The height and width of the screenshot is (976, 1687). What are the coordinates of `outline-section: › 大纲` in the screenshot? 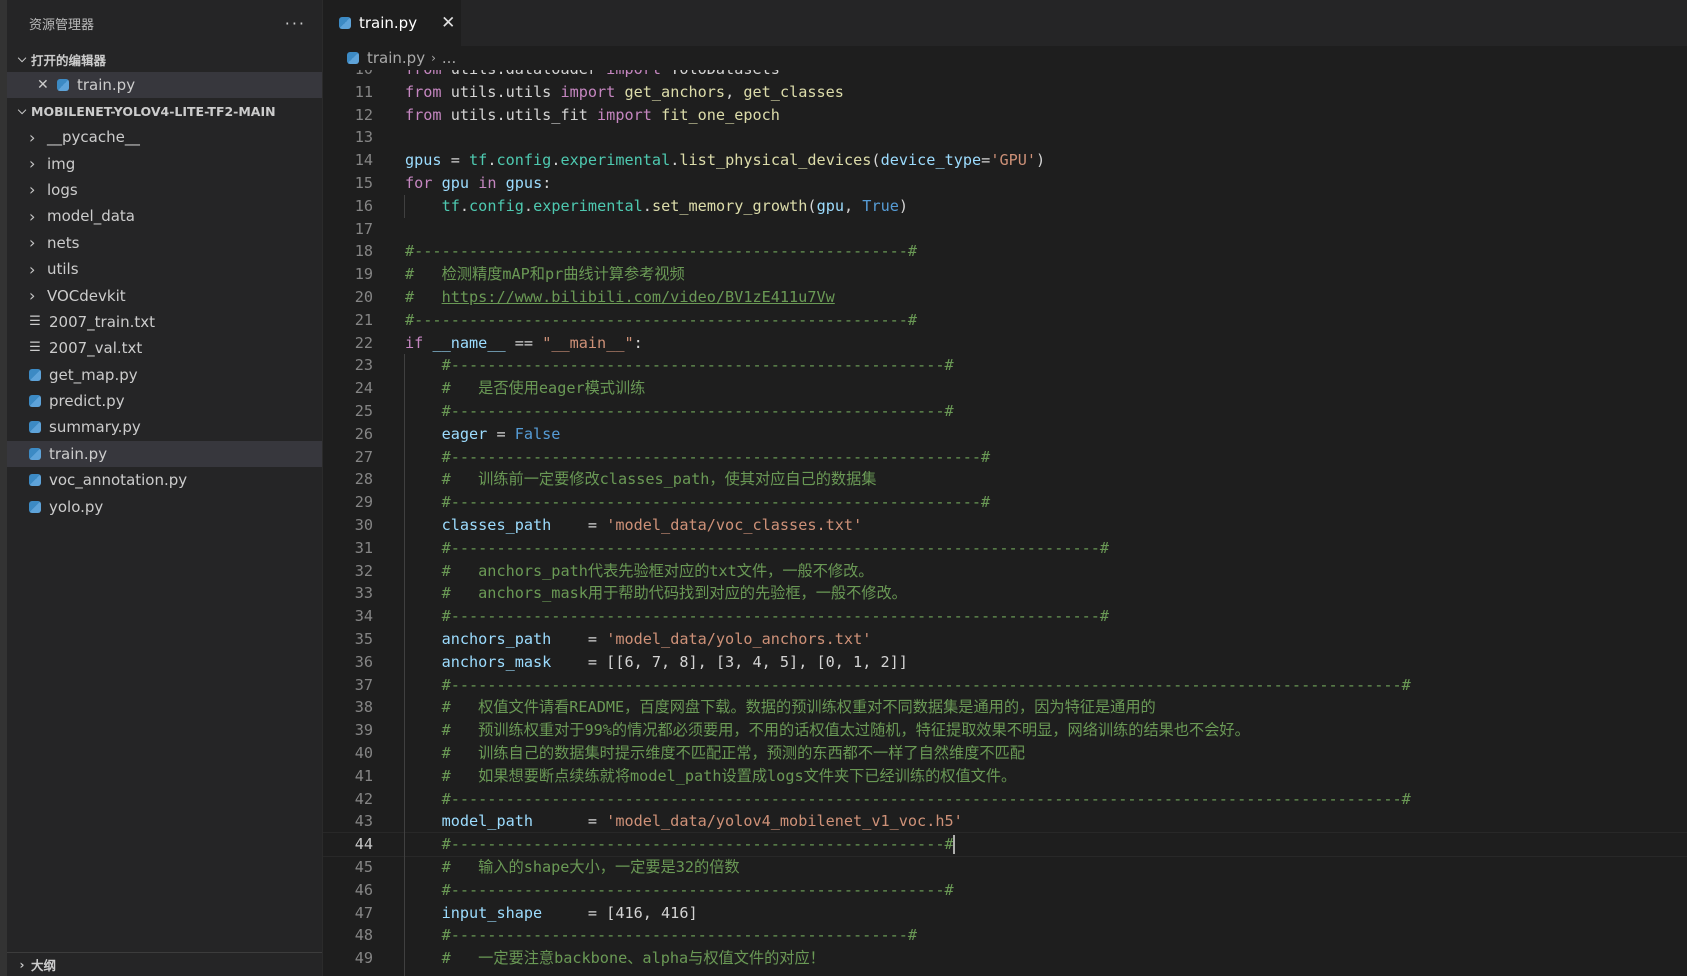 It's located at (164, 964).